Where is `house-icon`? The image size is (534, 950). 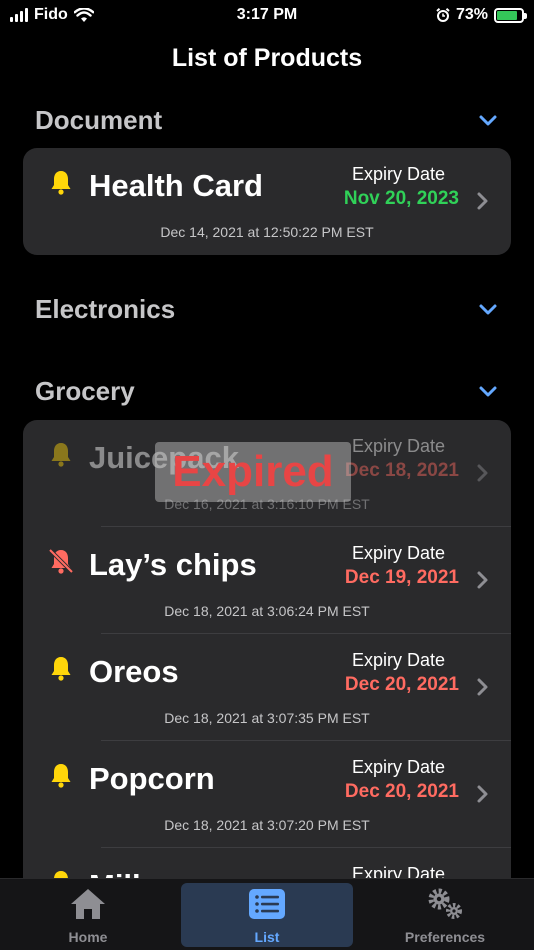 house-icon is located at coordinates (88, 904).